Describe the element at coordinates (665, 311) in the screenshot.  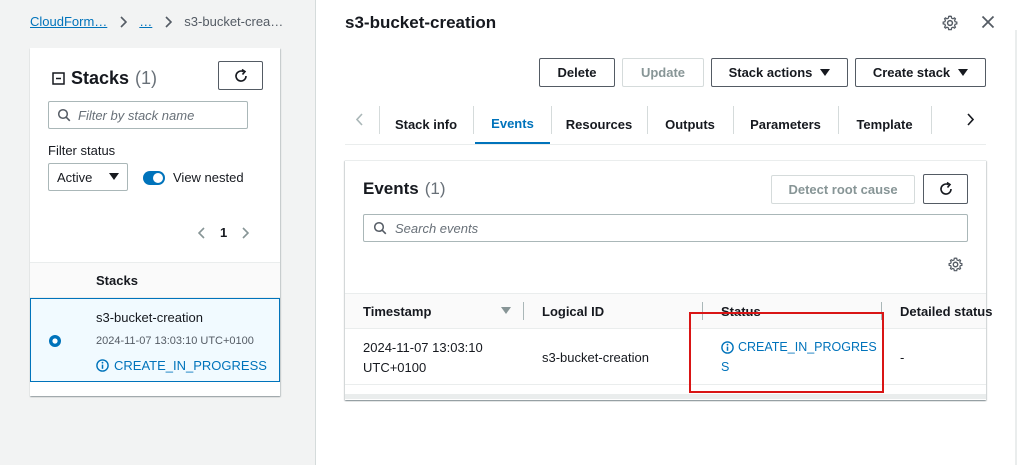
I see `events-table-header` at that location.